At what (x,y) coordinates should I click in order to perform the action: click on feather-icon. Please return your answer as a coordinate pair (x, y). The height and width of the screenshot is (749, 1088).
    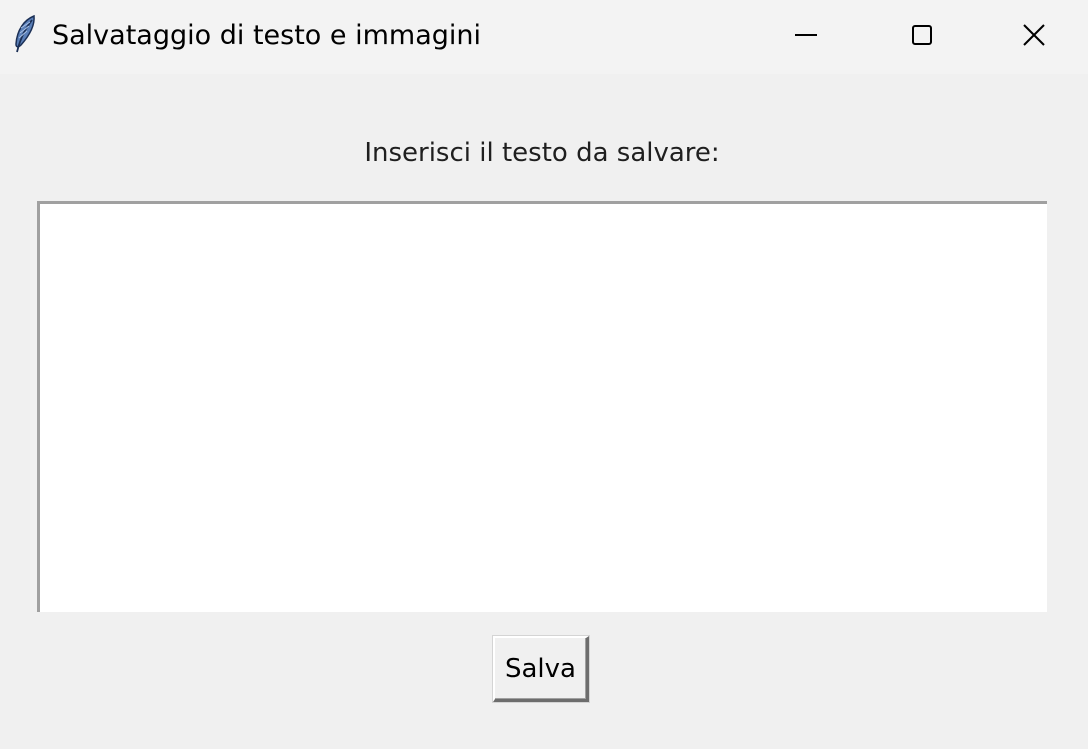
    Looking at the image, I should click on (26, 35).